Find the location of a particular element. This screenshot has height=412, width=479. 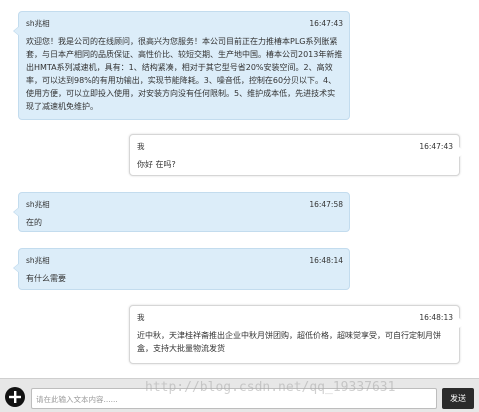

message-time: 16:48:13 is located at coordinates (436, 317).